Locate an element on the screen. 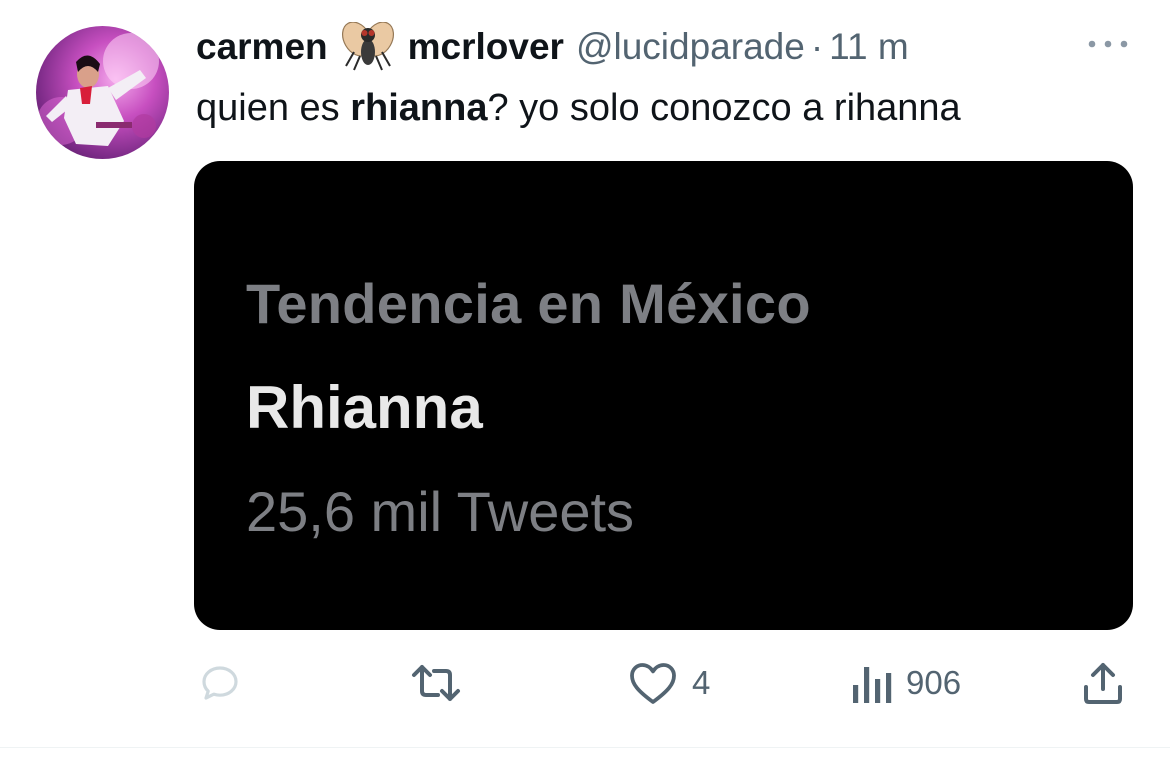  retweet-button is located at coordinates (436, 683).